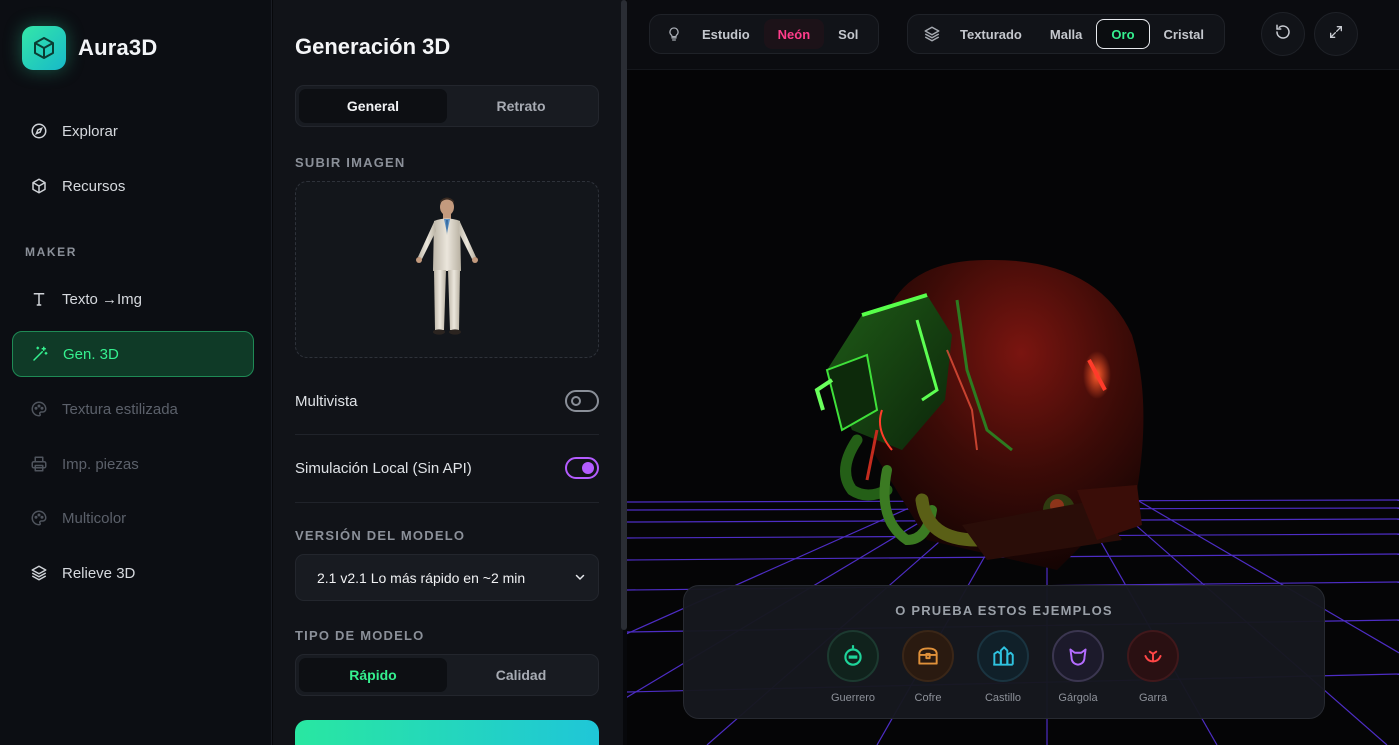 This screenshot has height=745, width=1399. Describe the element at coordinates (421, 577) in the screenshot. I see `model-version-value: 2.1 v2.1 Lo más rápido en ~2 min` at that location.